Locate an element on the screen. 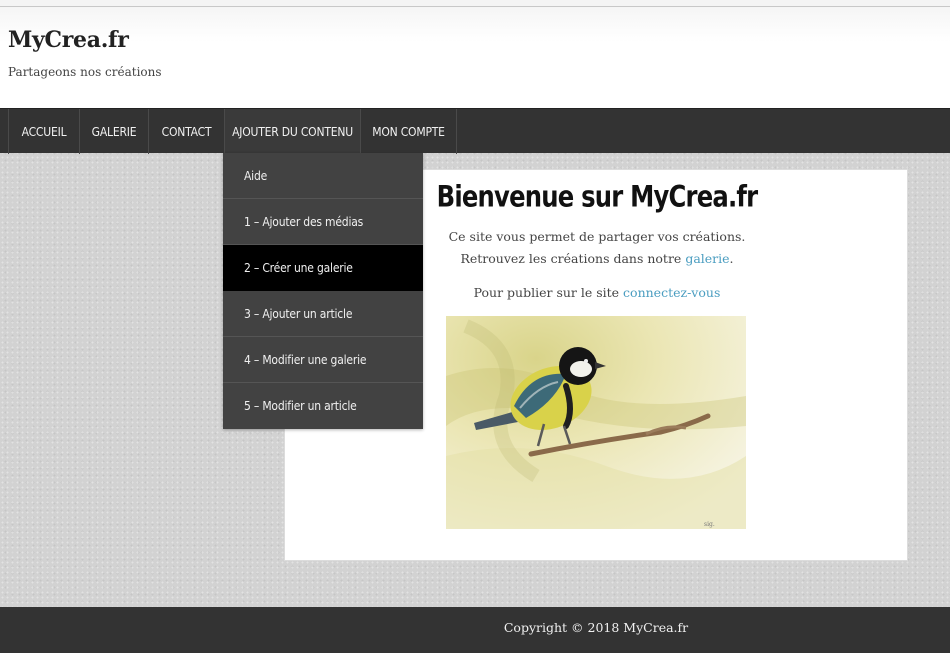 The image size is (950, 653). submenu-item-modifier-un-article: 5 – Modifier un article is located at coordinates (323, 406).